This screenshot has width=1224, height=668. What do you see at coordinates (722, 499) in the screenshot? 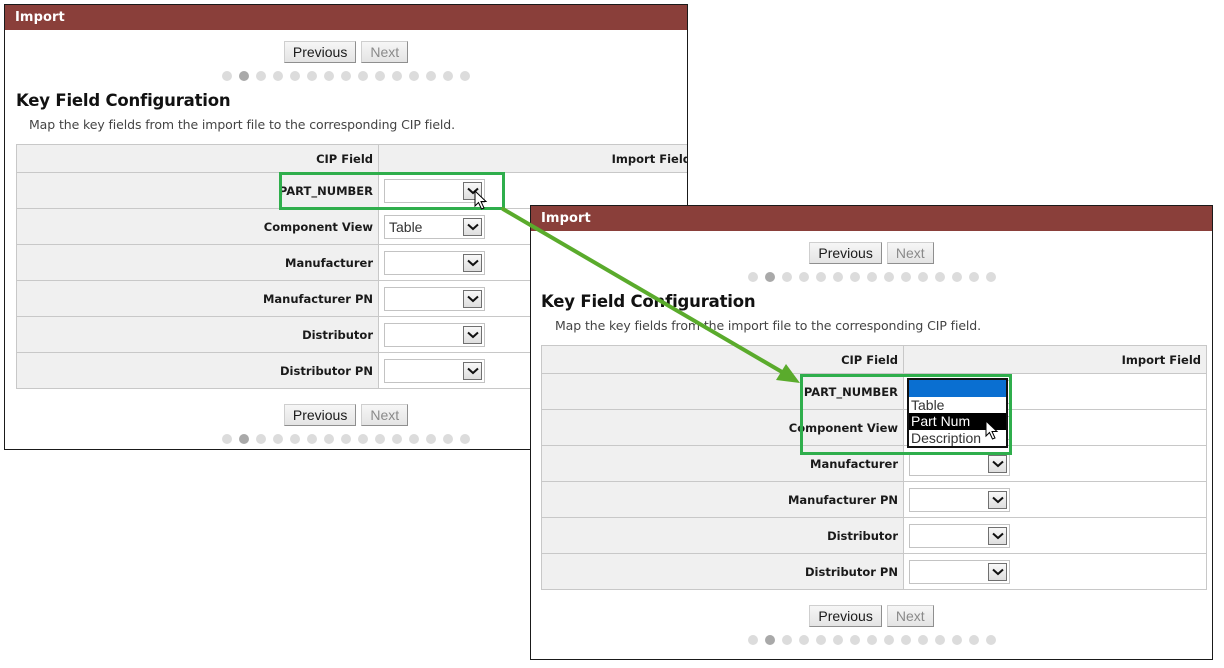
I see `cip-field-label: Manufacturer PN` at bounding box center [722, 499].